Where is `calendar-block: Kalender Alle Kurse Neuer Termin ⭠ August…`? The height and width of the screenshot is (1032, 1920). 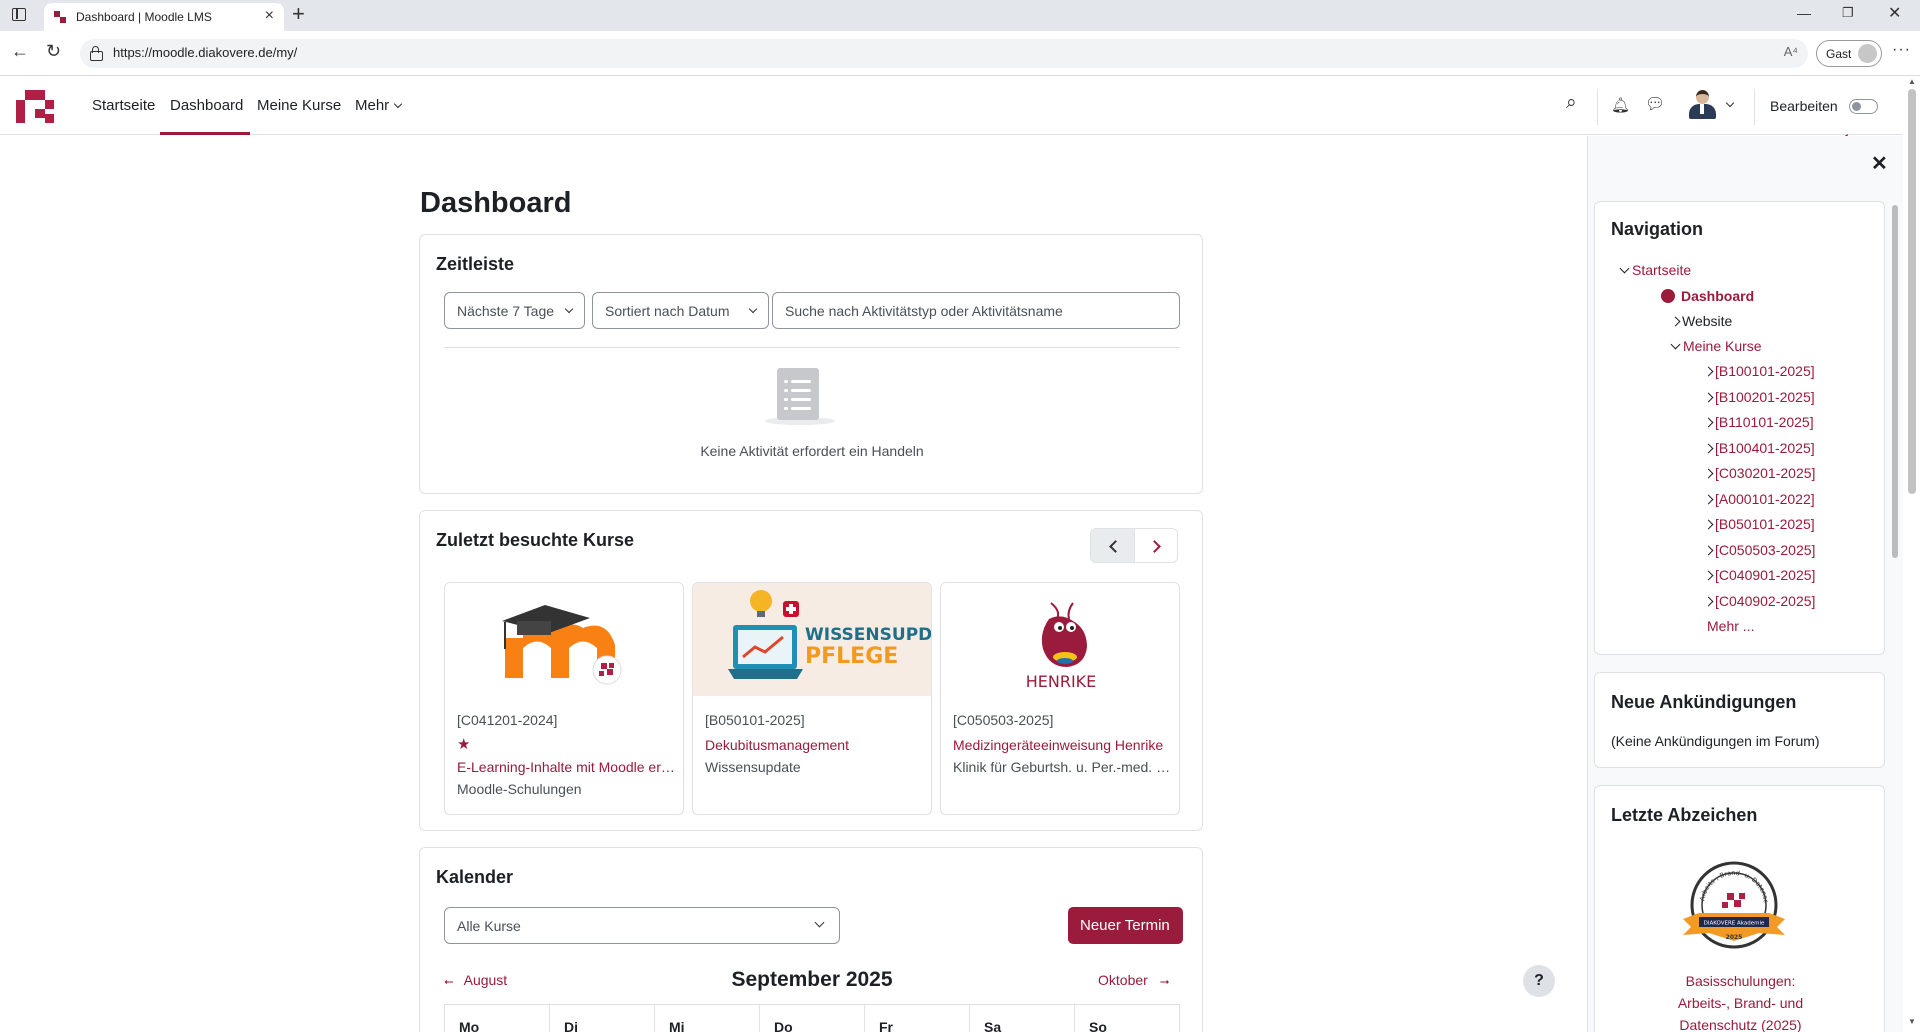
calendar-block: Kalender Alle Kurse Neuer Termin ⭠ August… is located at coordinates (811, 939).